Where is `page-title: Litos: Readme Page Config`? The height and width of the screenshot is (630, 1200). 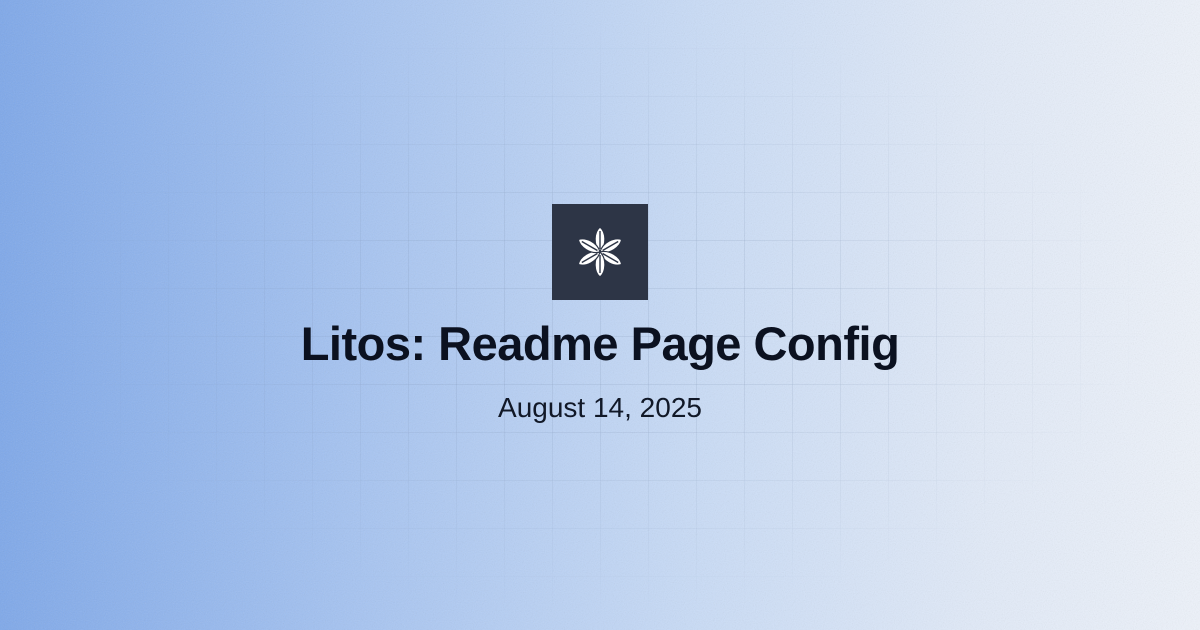 page-title: Litos: Readme Page Config is located at coordinates (600, 343).